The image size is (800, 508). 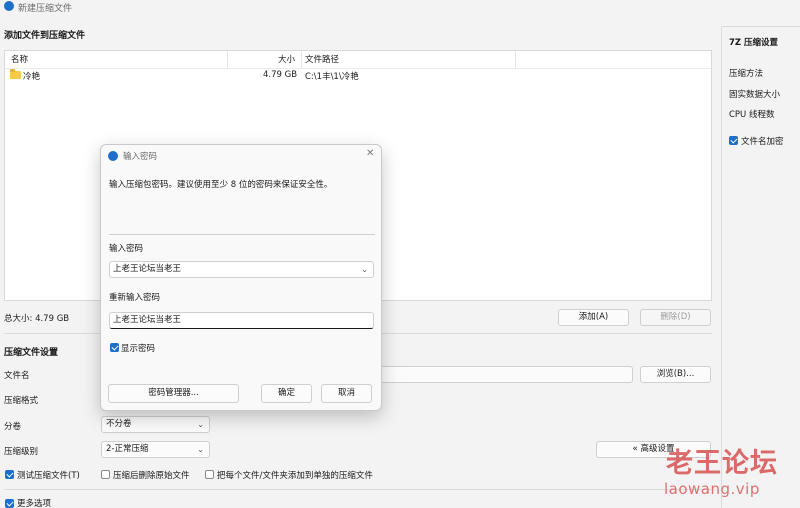 What do you see at coordinates (31, 353) in the screenshot?
I see `compress-settings-heading: 压缩文件设置` at bounding box center [31, 353].